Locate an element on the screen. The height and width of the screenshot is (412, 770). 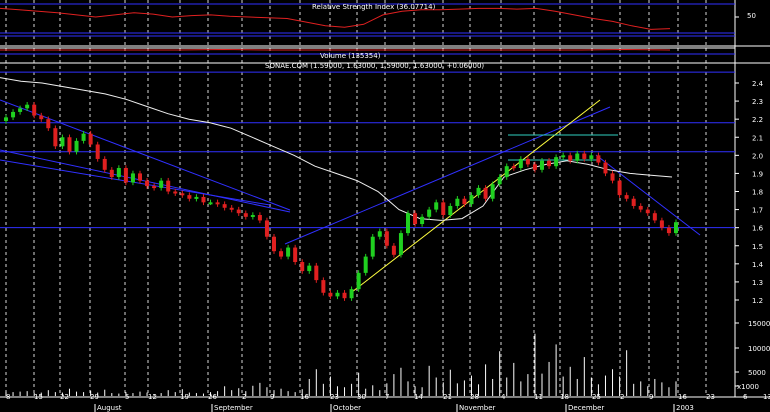
date-tick-label: 9 is located at coordinates (272, 397).